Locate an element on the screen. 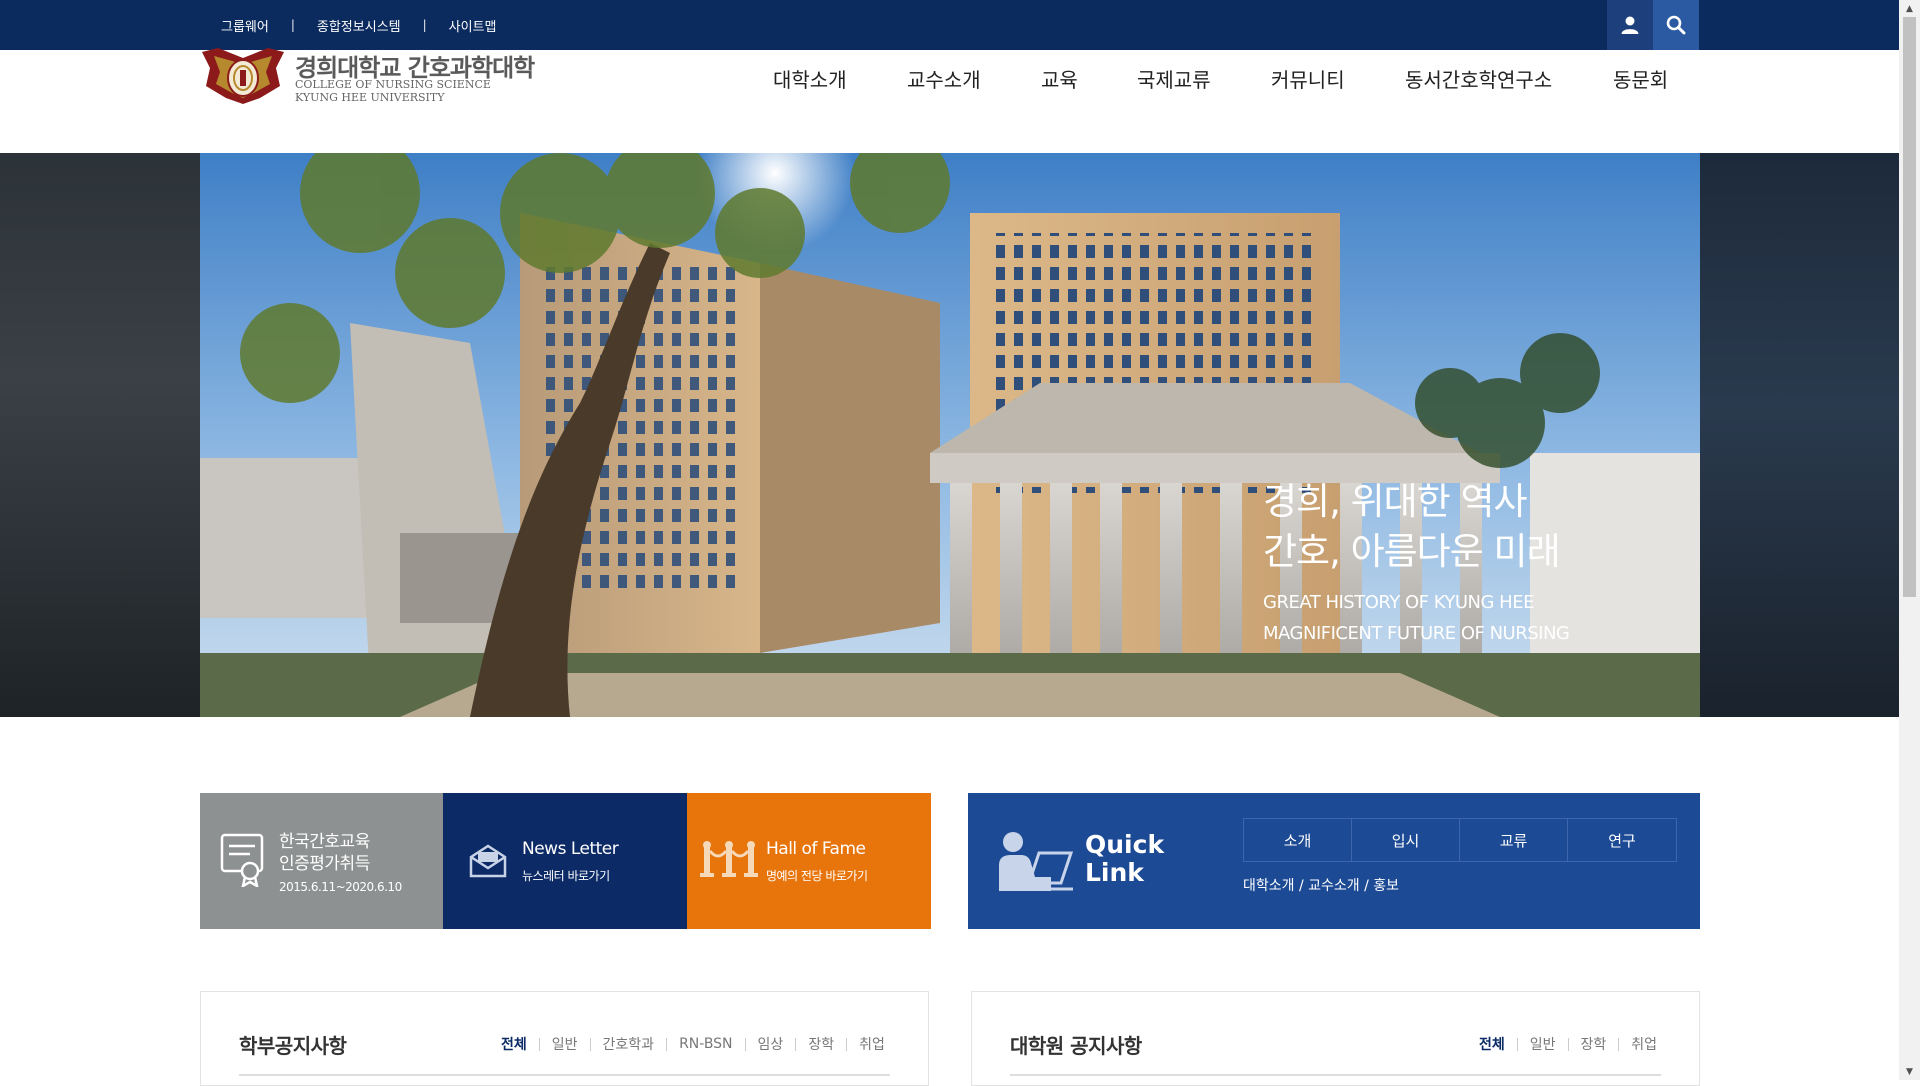 The image size is (1920, 1086). quick-link-title: Quick Link is located at coordinates (1124, 859).